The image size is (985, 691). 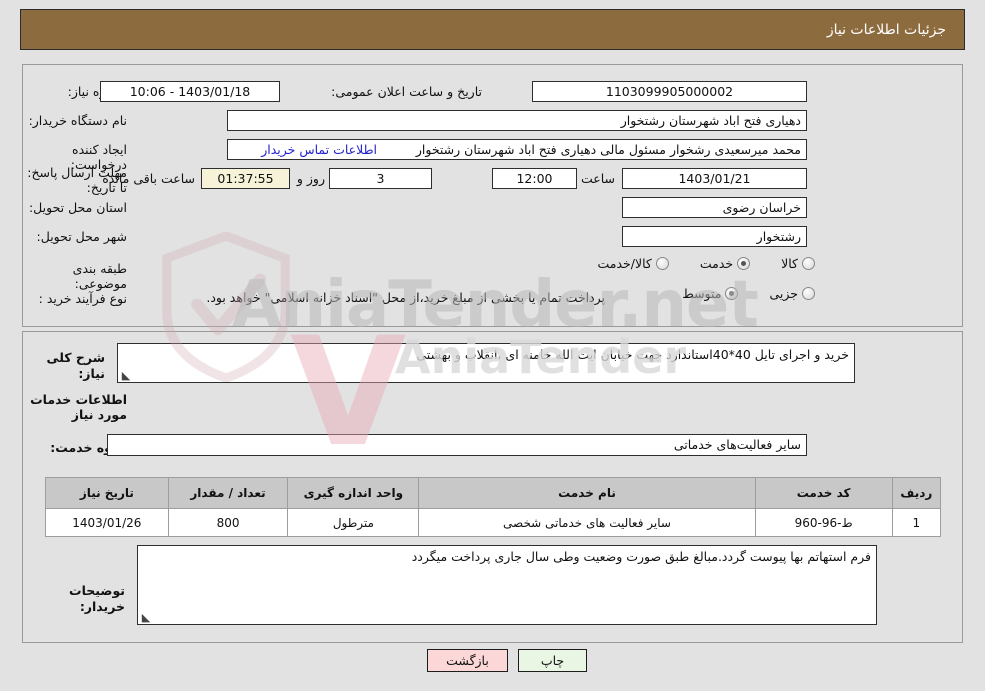 I want to click on category-option-kala-khedmat: کالا/خدمت, so click(x=633, y=263).